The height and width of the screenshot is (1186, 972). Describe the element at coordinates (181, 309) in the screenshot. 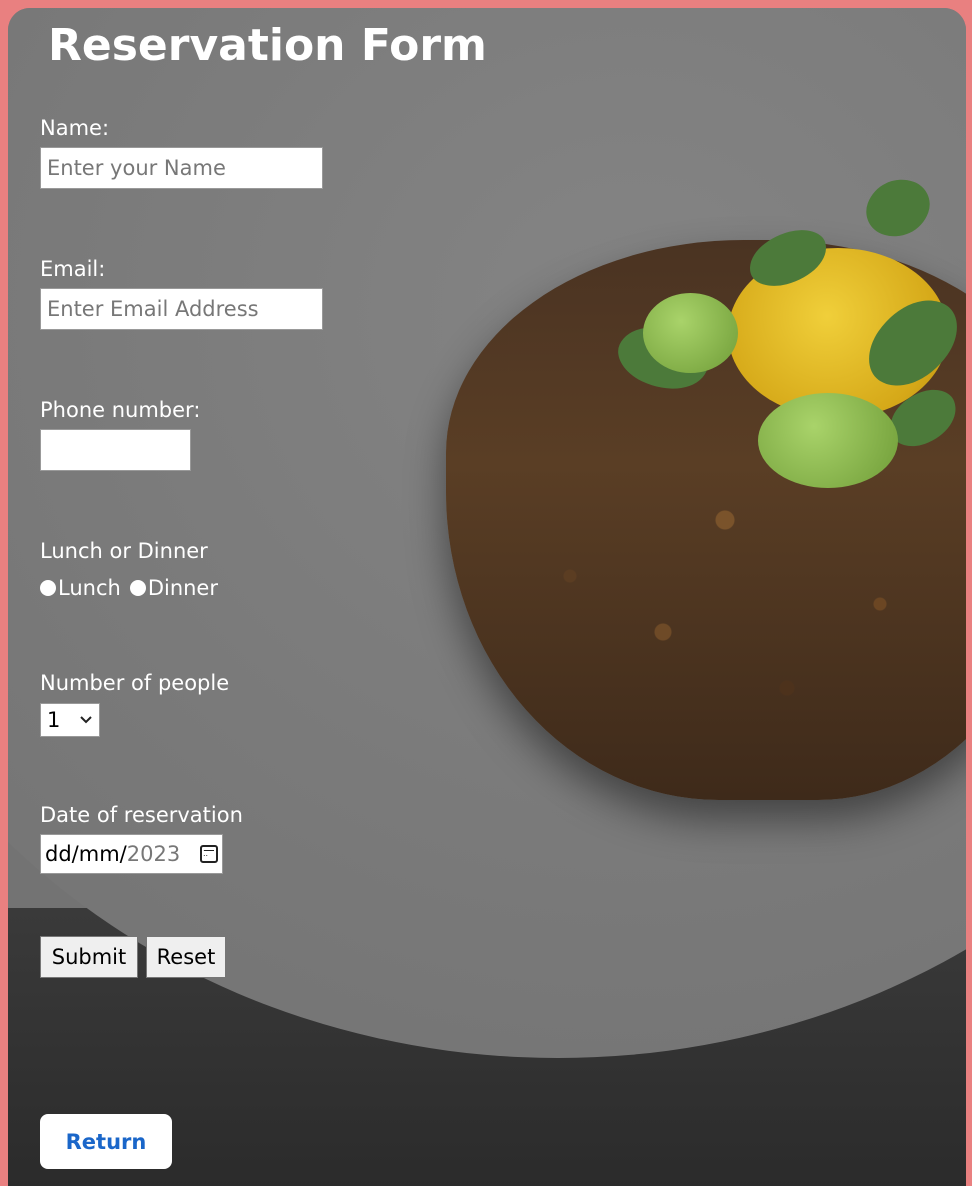

I see `email-input` at that location.